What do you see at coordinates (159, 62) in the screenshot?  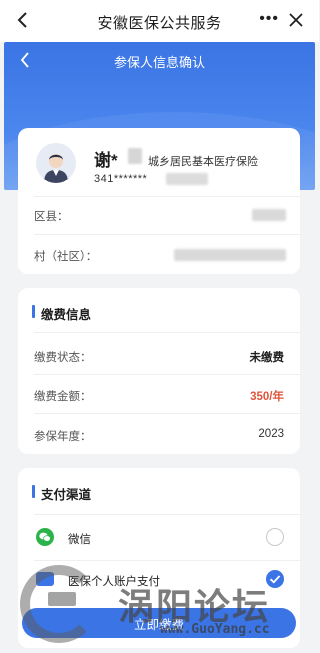 I see `page-title: 参保人信息确认` at bounding box center [159, 62].